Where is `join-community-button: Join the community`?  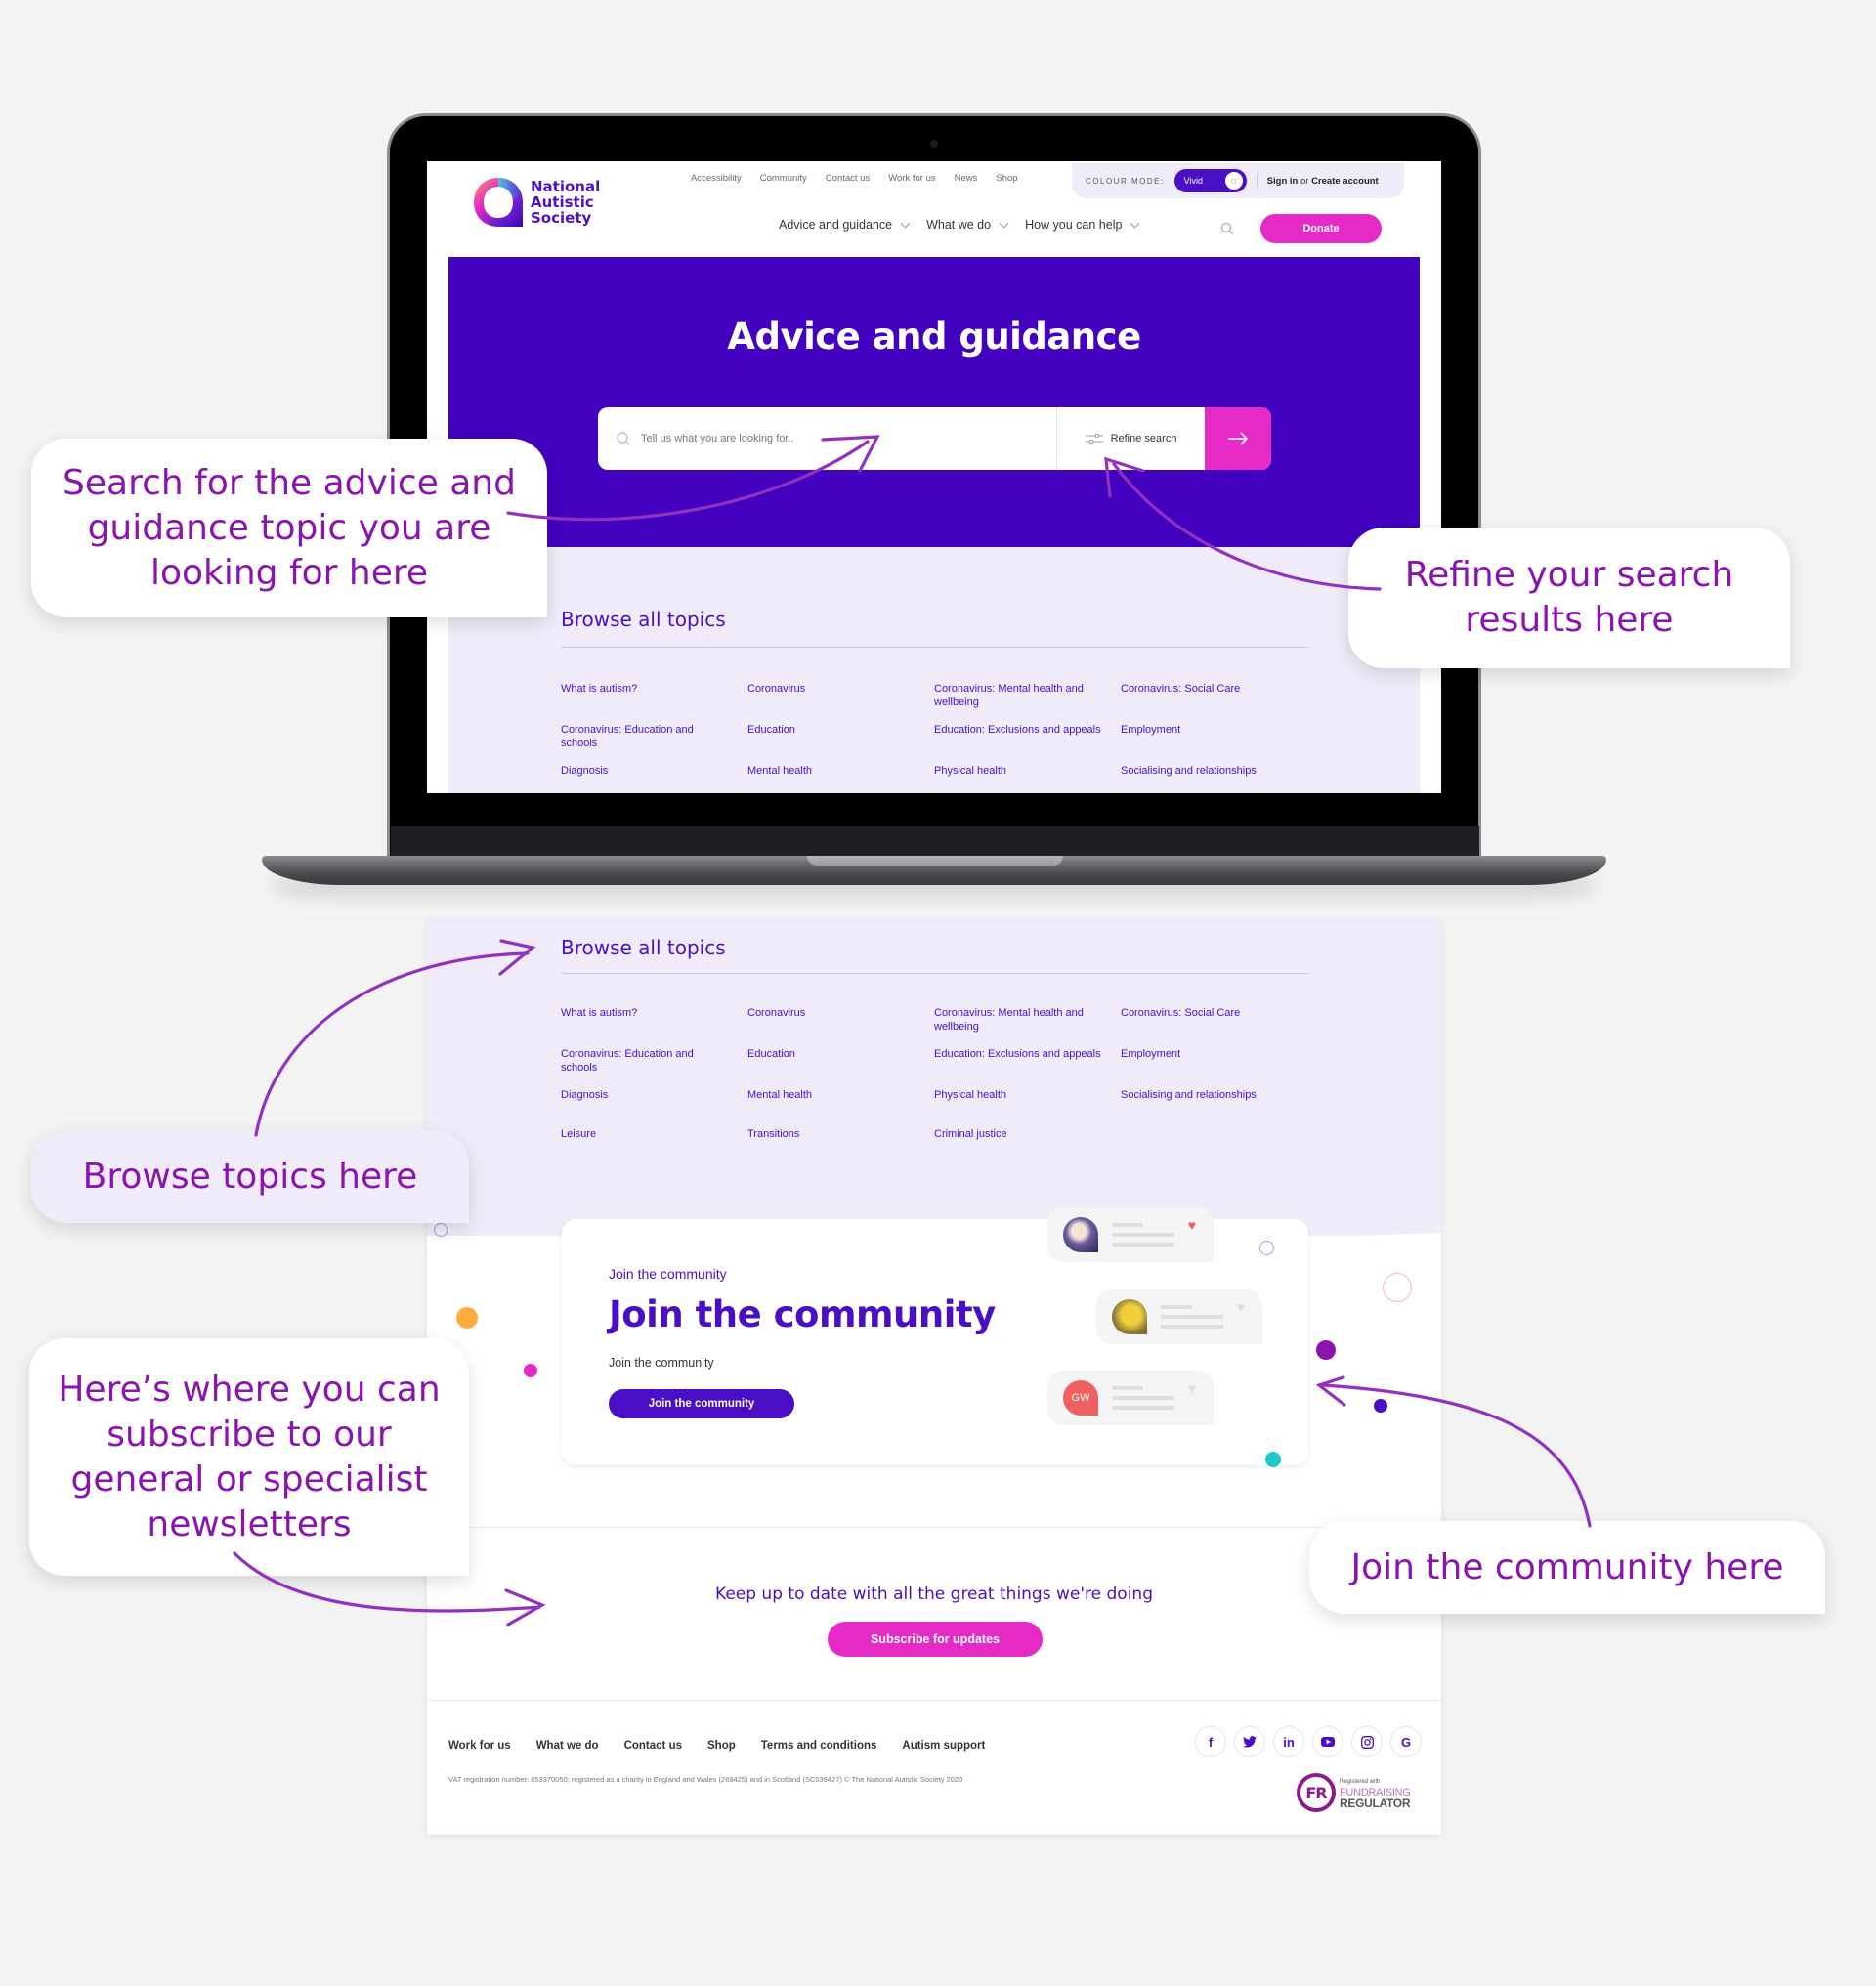
join-community-button: Join the community is located at coordinates (701, 1403).